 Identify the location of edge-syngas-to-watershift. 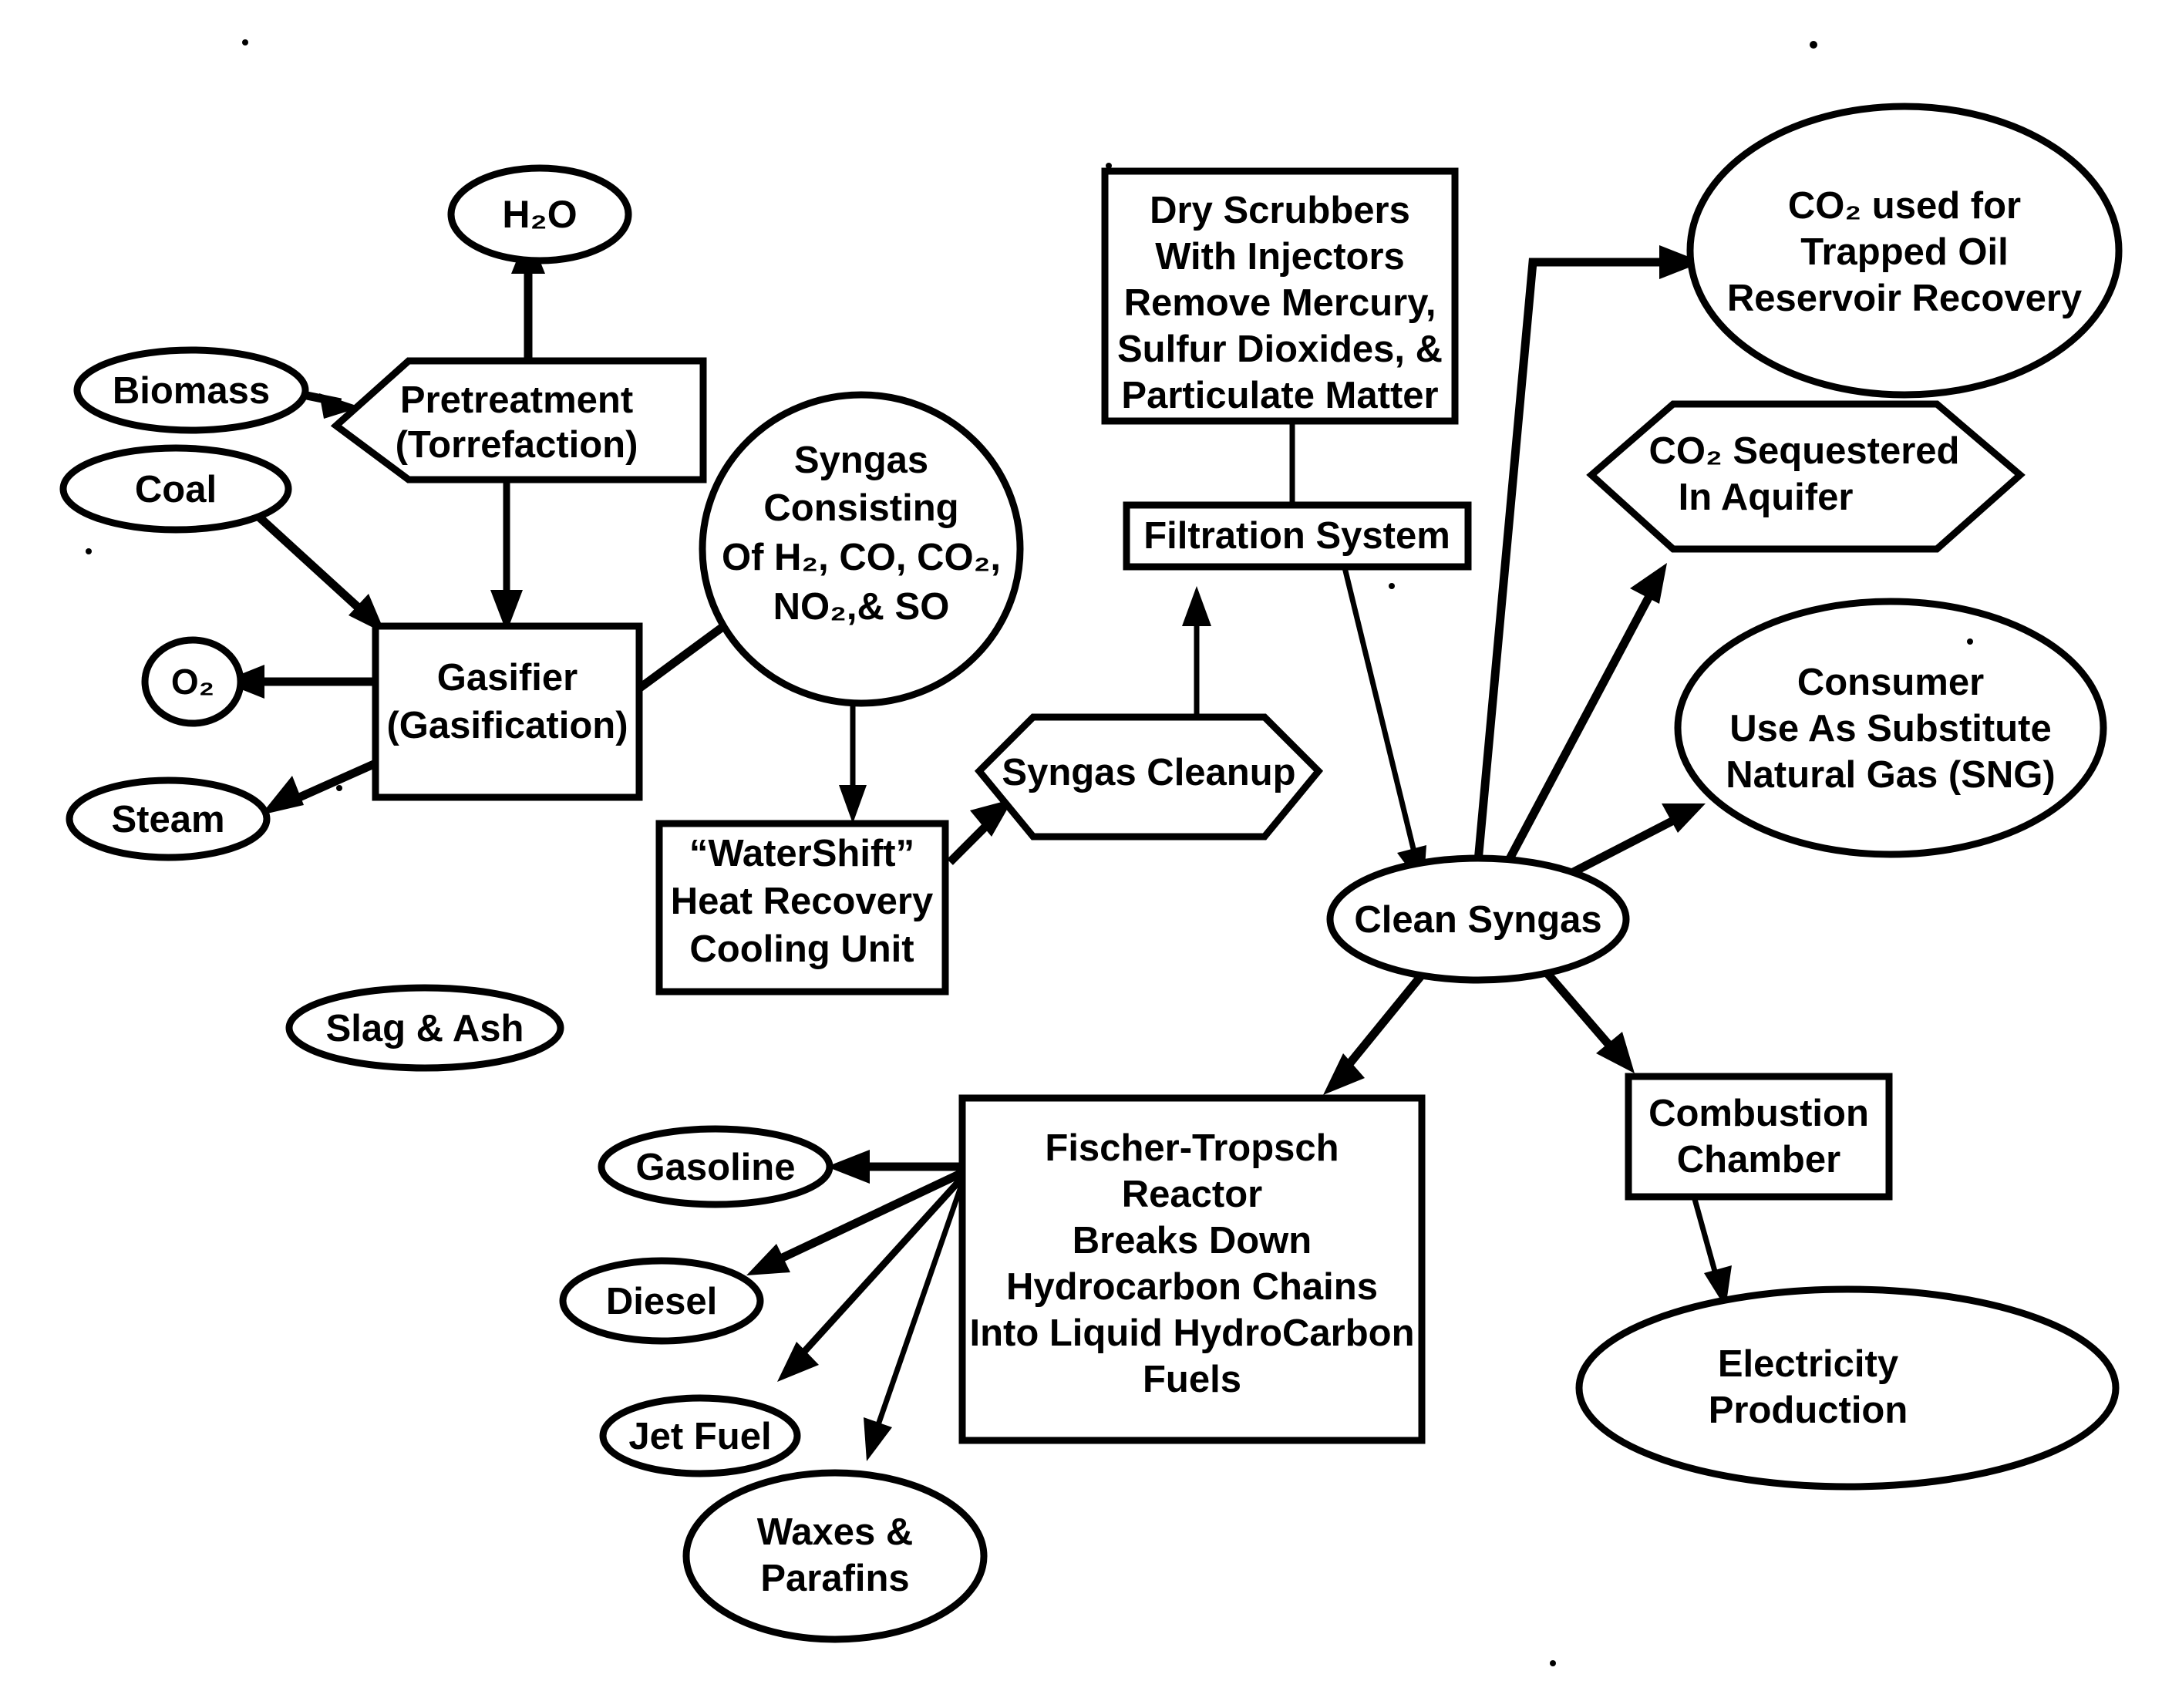
(853, 759).